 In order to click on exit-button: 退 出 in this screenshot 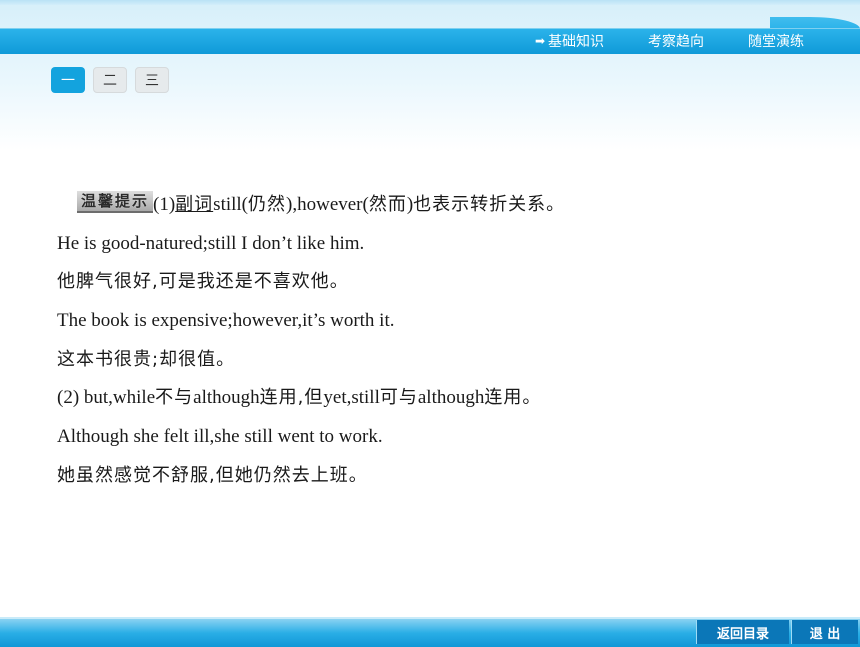, I will do `click(824, 632)`.